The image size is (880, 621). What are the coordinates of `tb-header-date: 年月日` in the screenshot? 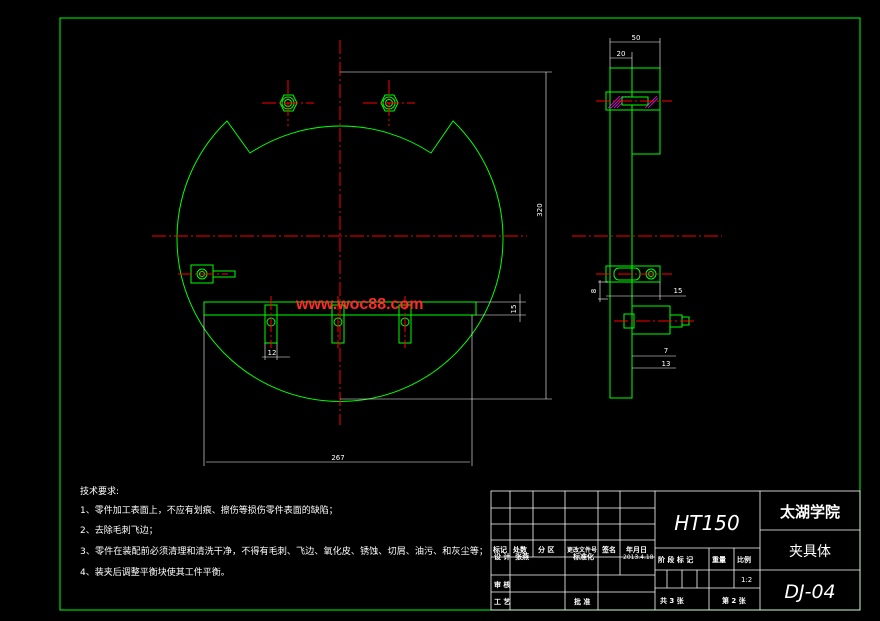 It's located at (636, 549).